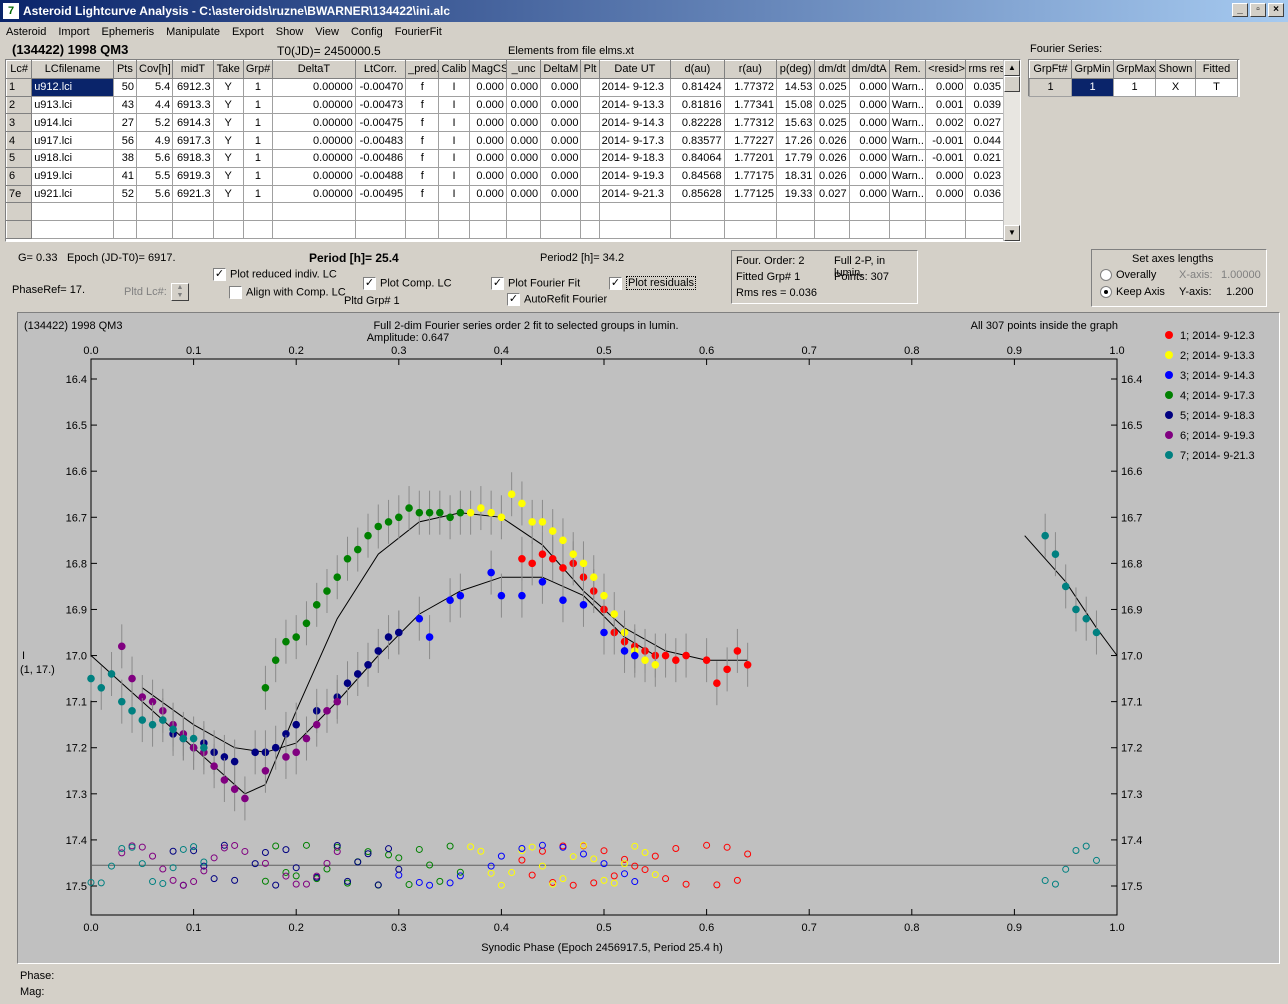 The height and width of the screenshot is (1004, 1288). What do you see at coordinates (380, 87) in the screenshot?
I see `table-cell: -0.00470` at bounding box center [380, 87].